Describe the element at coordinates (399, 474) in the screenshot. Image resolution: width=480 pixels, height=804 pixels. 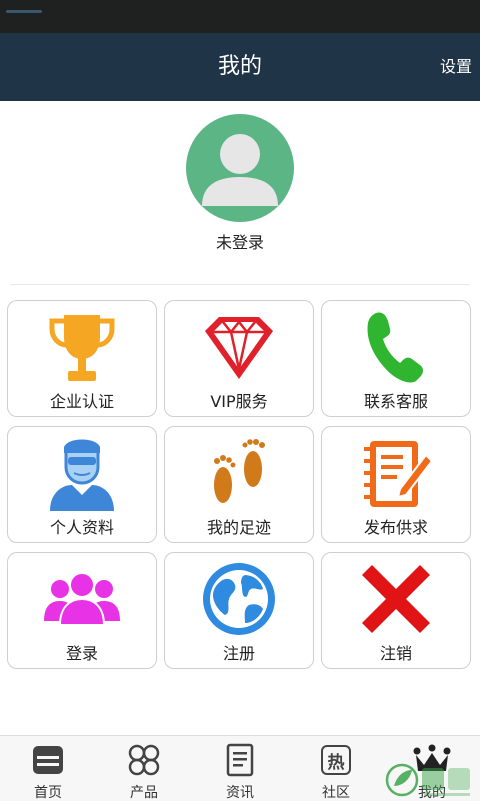
I see `notepad-pencil-icon` at that location.